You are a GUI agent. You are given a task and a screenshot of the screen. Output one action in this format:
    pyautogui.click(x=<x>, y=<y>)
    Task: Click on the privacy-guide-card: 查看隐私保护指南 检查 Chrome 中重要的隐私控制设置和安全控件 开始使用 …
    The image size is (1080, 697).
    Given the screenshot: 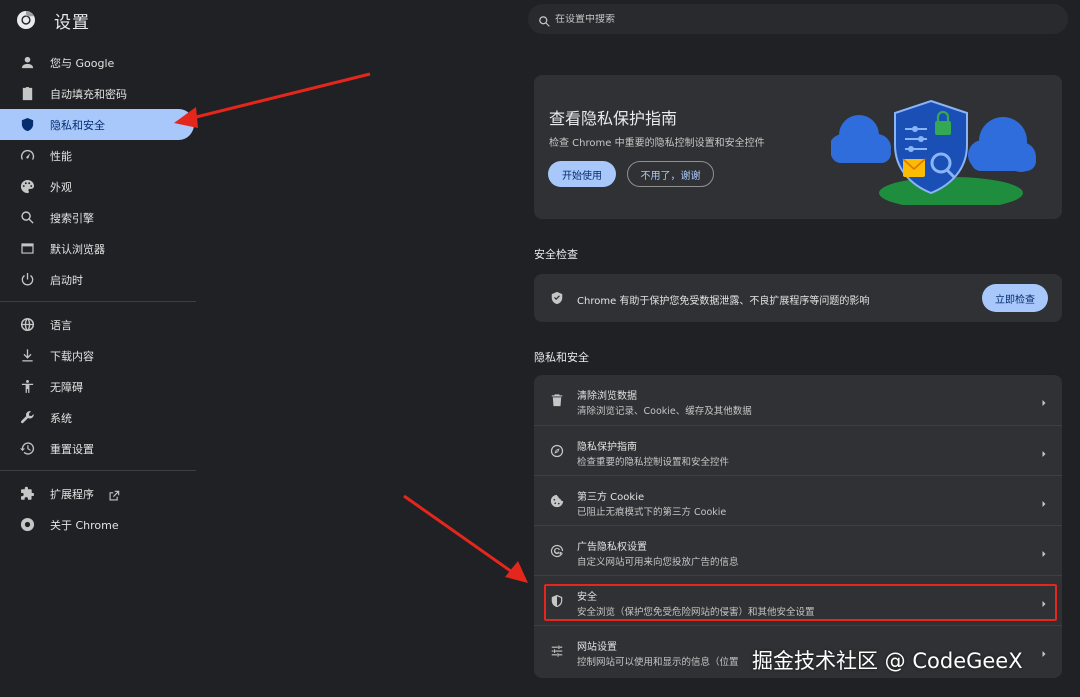 What is the action you would take?
    pyautogui.click(x=798, y=147)
    